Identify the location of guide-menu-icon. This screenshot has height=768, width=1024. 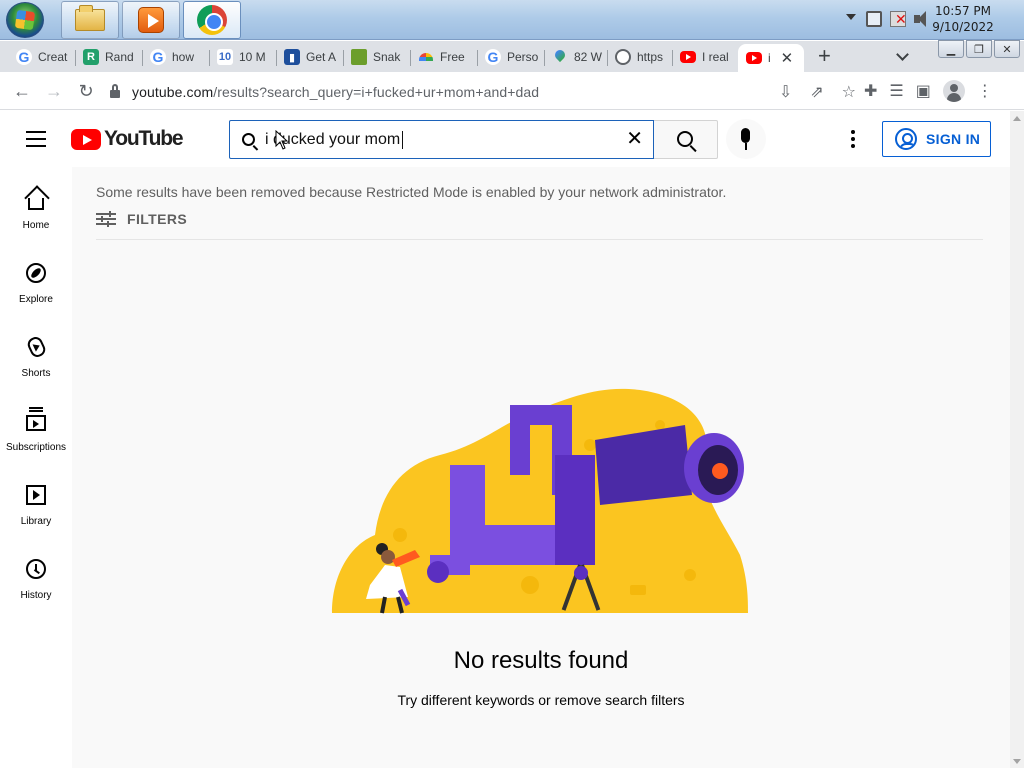
(36, 139).